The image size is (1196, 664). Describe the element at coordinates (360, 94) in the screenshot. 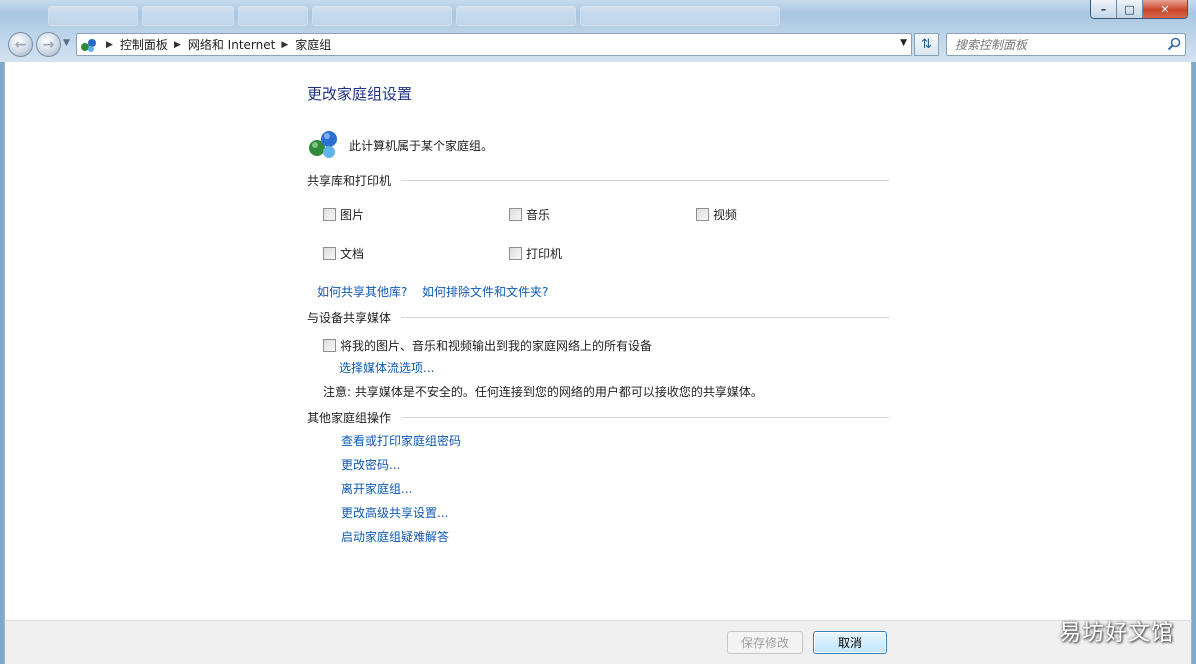

I see `page-title: 更改家庭组设置` at that location.